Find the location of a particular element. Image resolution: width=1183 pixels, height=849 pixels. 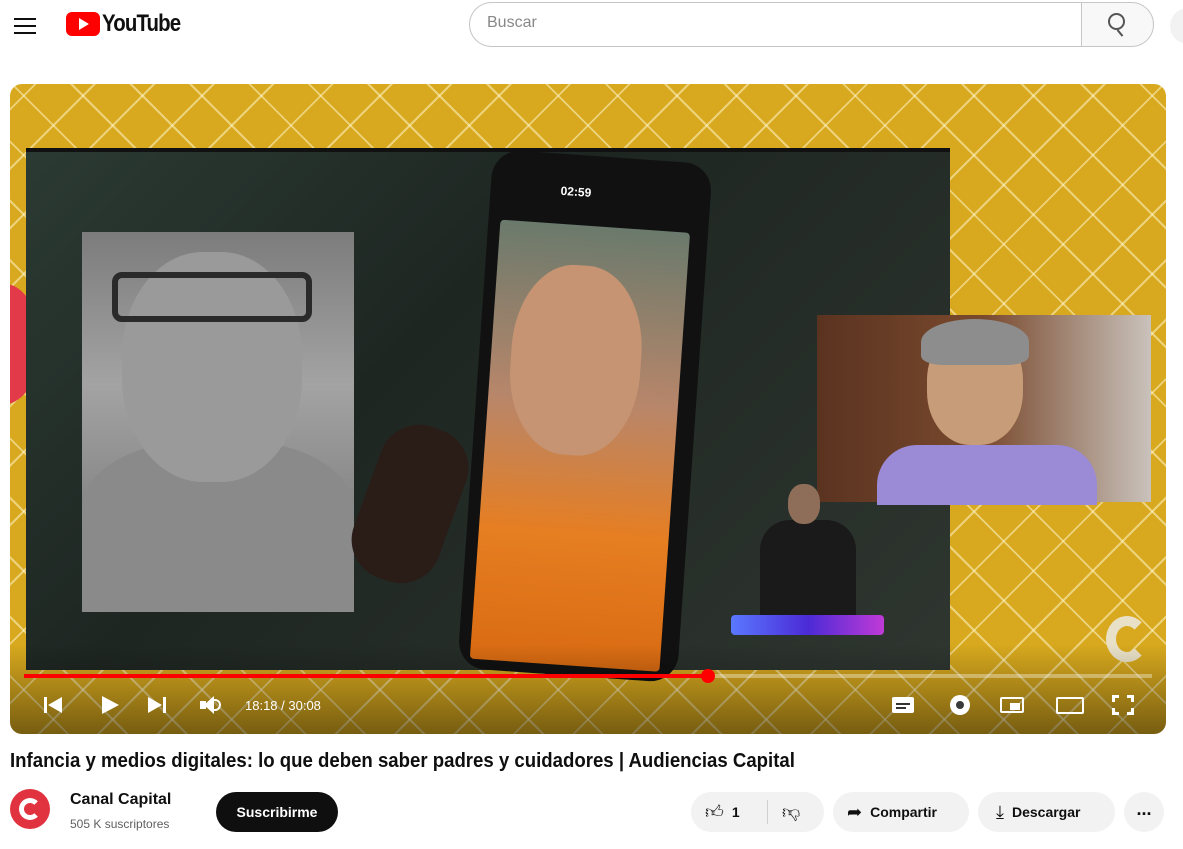

next-icon is located at coordinates (159, 705).